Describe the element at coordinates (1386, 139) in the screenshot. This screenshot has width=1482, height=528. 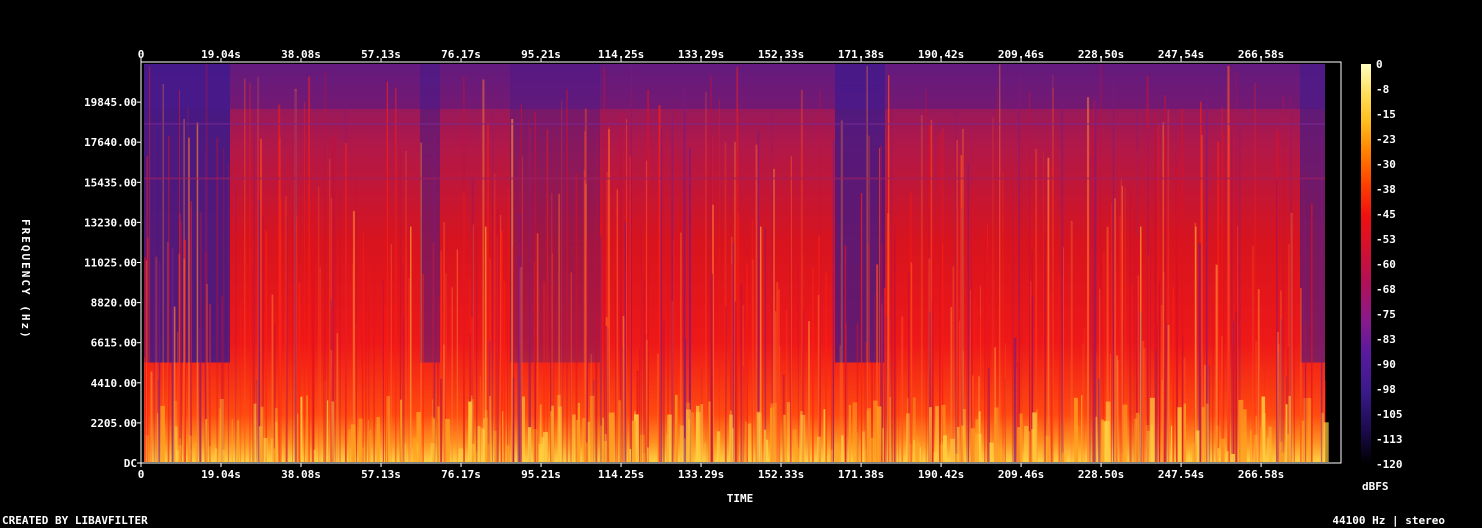
I see `colorbar-tick-label: -23` at that location.